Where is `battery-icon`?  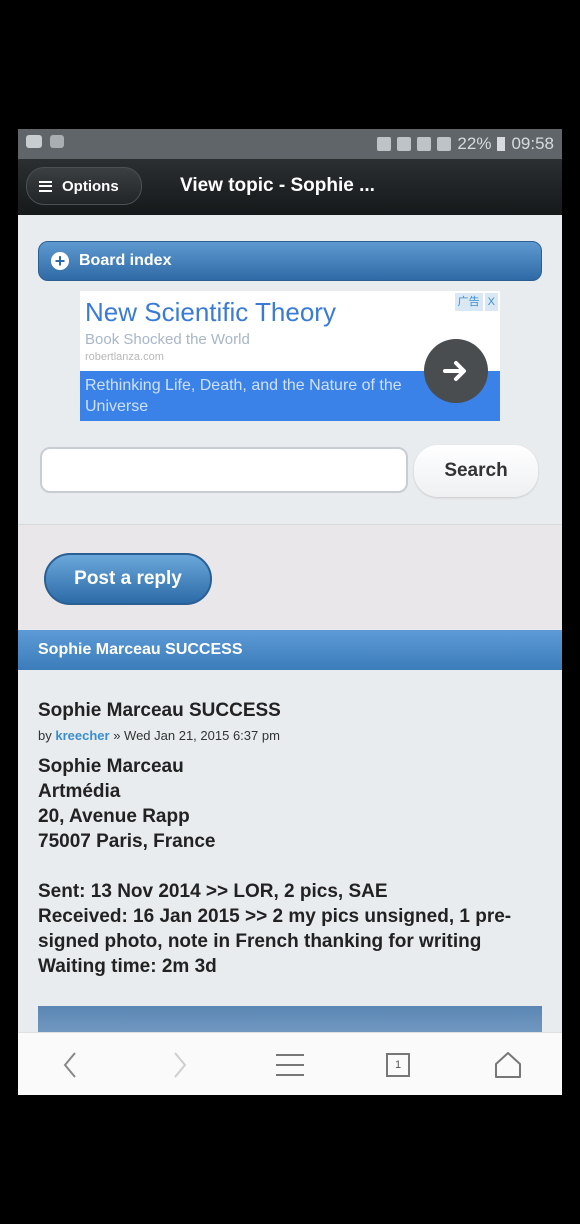
battery-icon is located at coordinates (501, 144).